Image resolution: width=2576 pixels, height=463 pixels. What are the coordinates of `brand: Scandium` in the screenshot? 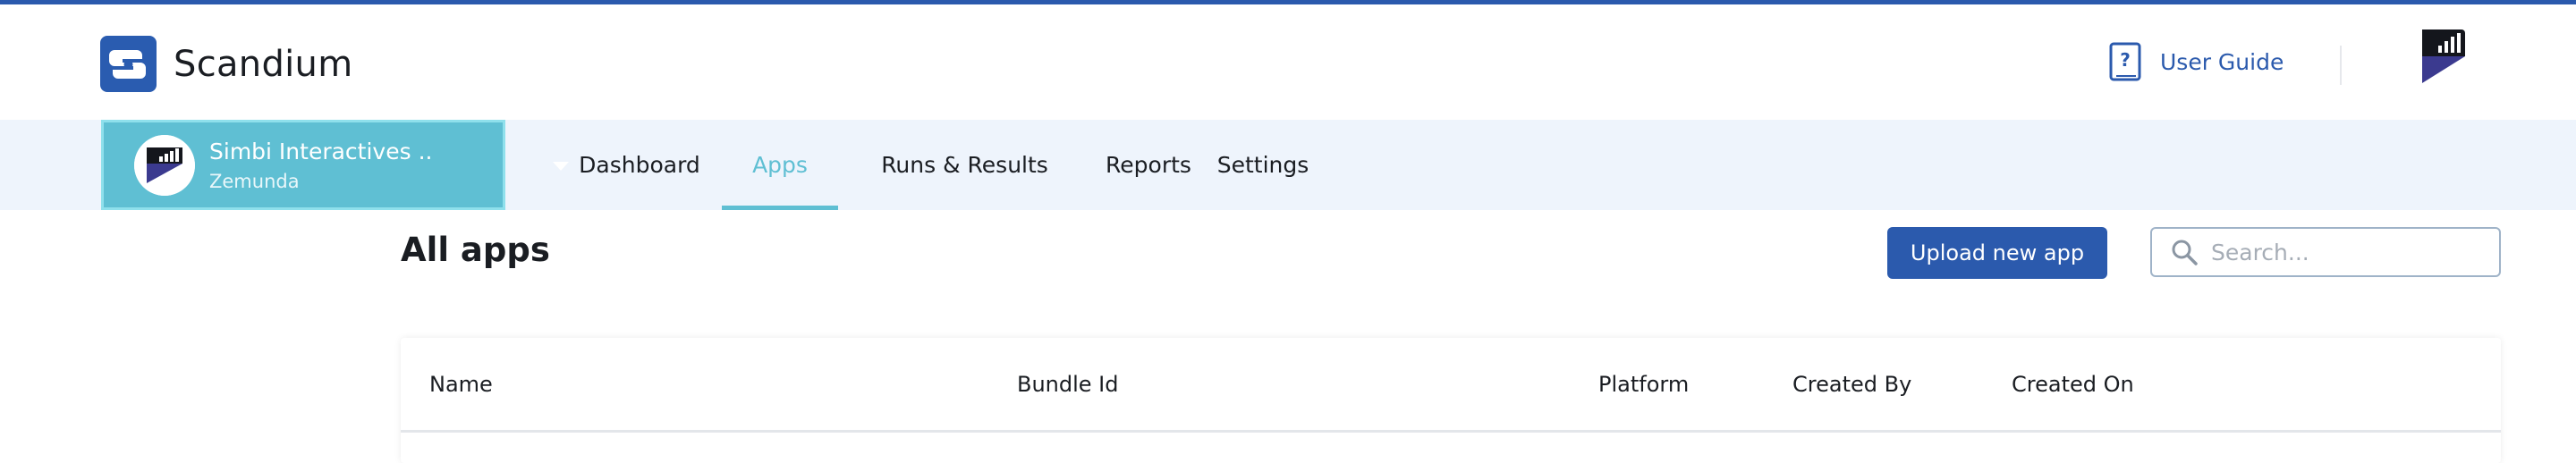 It's located at (226, 64).